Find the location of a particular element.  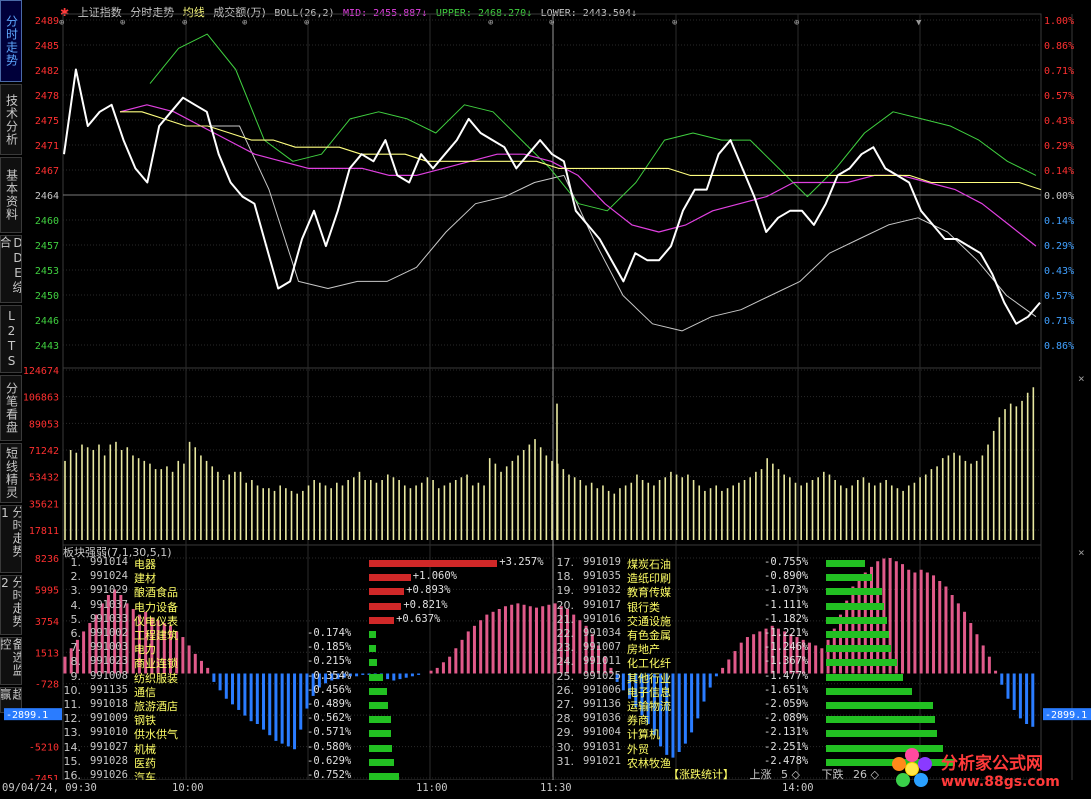

row-rank: 6. is located at coordinates (76, 633).